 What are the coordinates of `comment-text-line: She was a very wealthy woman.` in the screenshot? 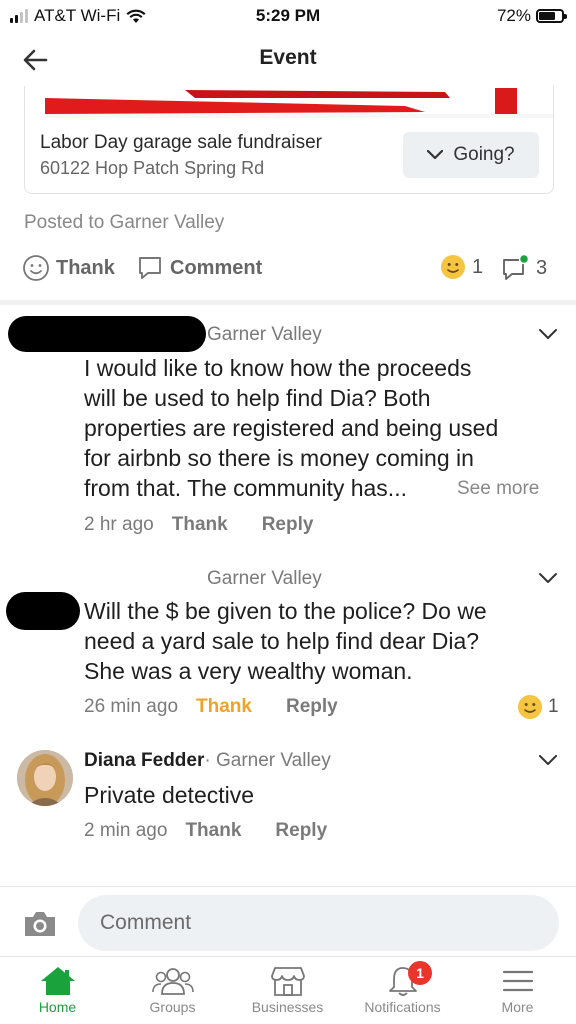 It's located at (248, 671).